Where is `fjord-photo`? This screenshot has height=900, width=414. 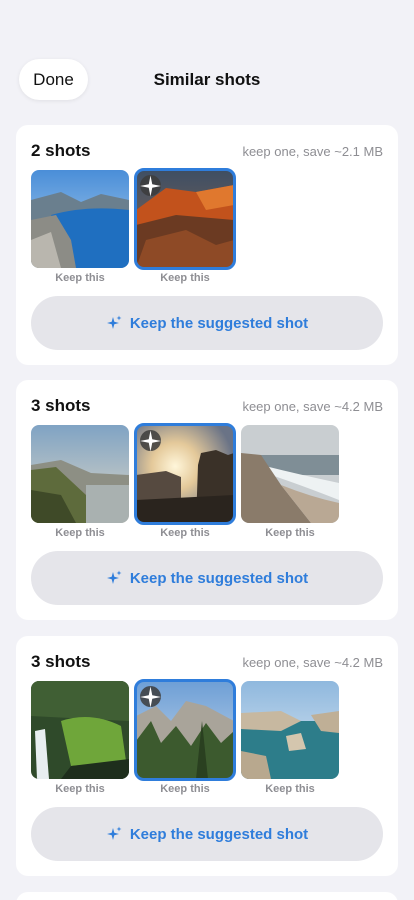 fjord-photo is located at coordinates (80, 219).